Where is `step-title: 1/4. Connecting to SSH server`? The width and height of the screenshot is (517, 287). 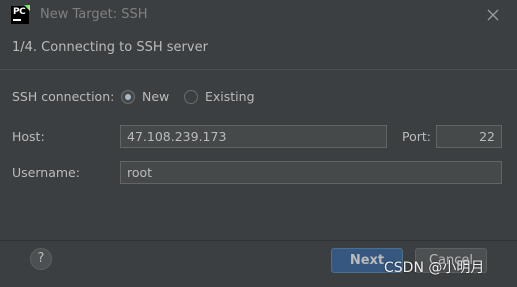
step-title: 1/4. Connecting to SSH server is located at coordinates (110, 47).